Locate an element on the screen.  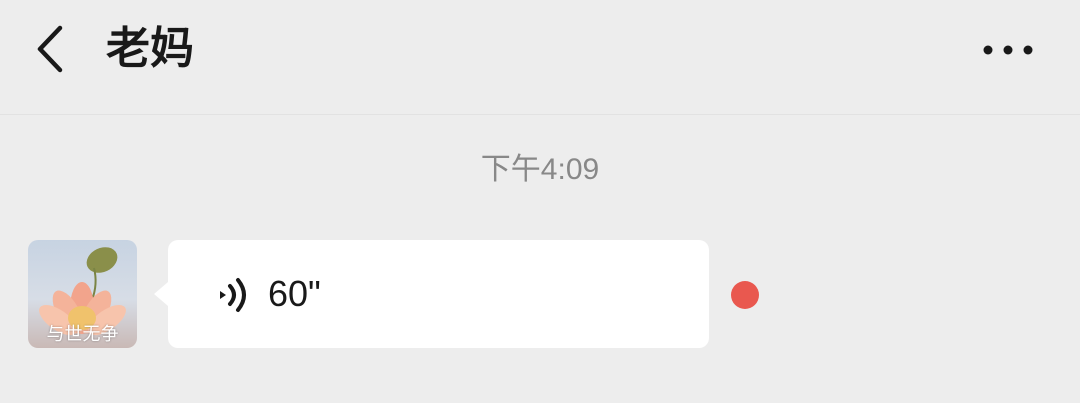
back-button is located at coordinates (52, 49).